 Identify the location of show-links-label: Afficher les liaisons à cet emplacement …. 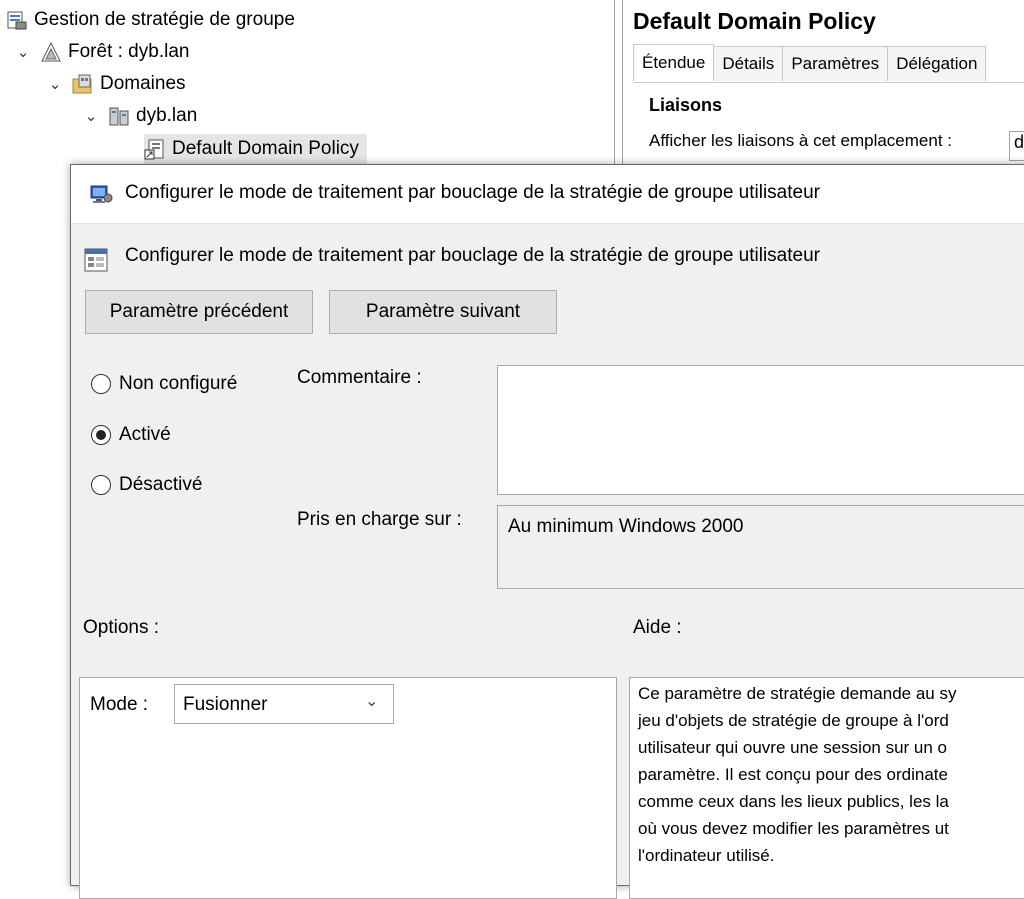
(800, 140).